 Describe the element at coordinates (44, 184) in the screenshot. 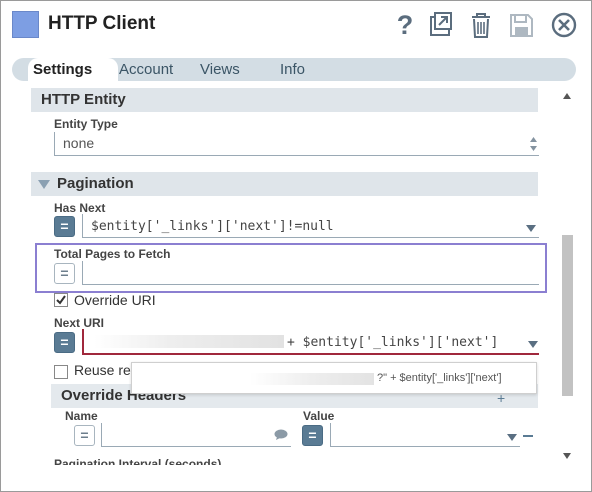

I see `collapse-triangle-icon` at that location.